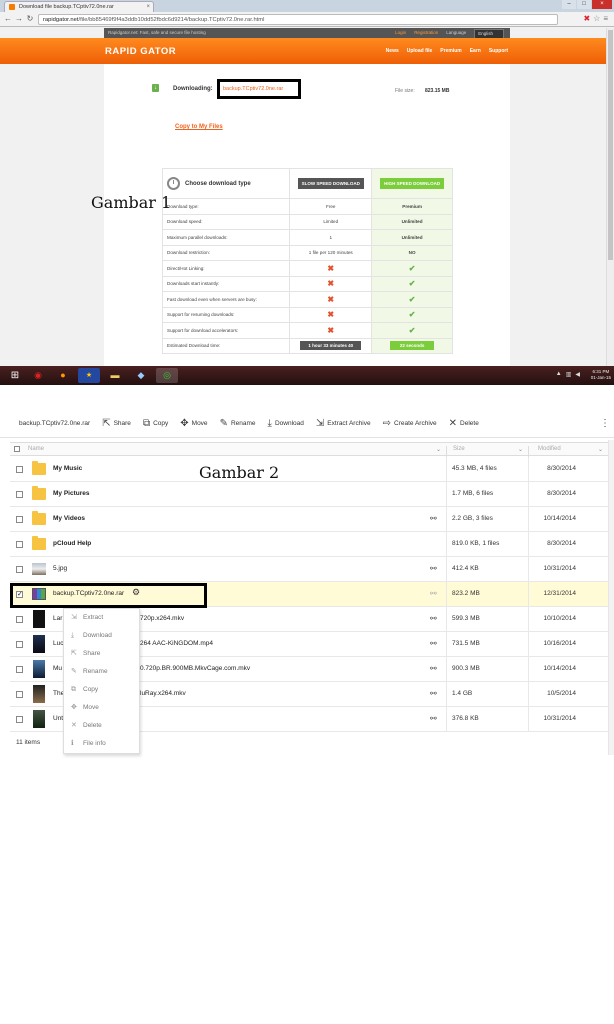 The image size is (614, 1024). Describe the element at coordinates (586, 19) in the screenshot. I see `blocked-popup-icon: ✖` at that location.